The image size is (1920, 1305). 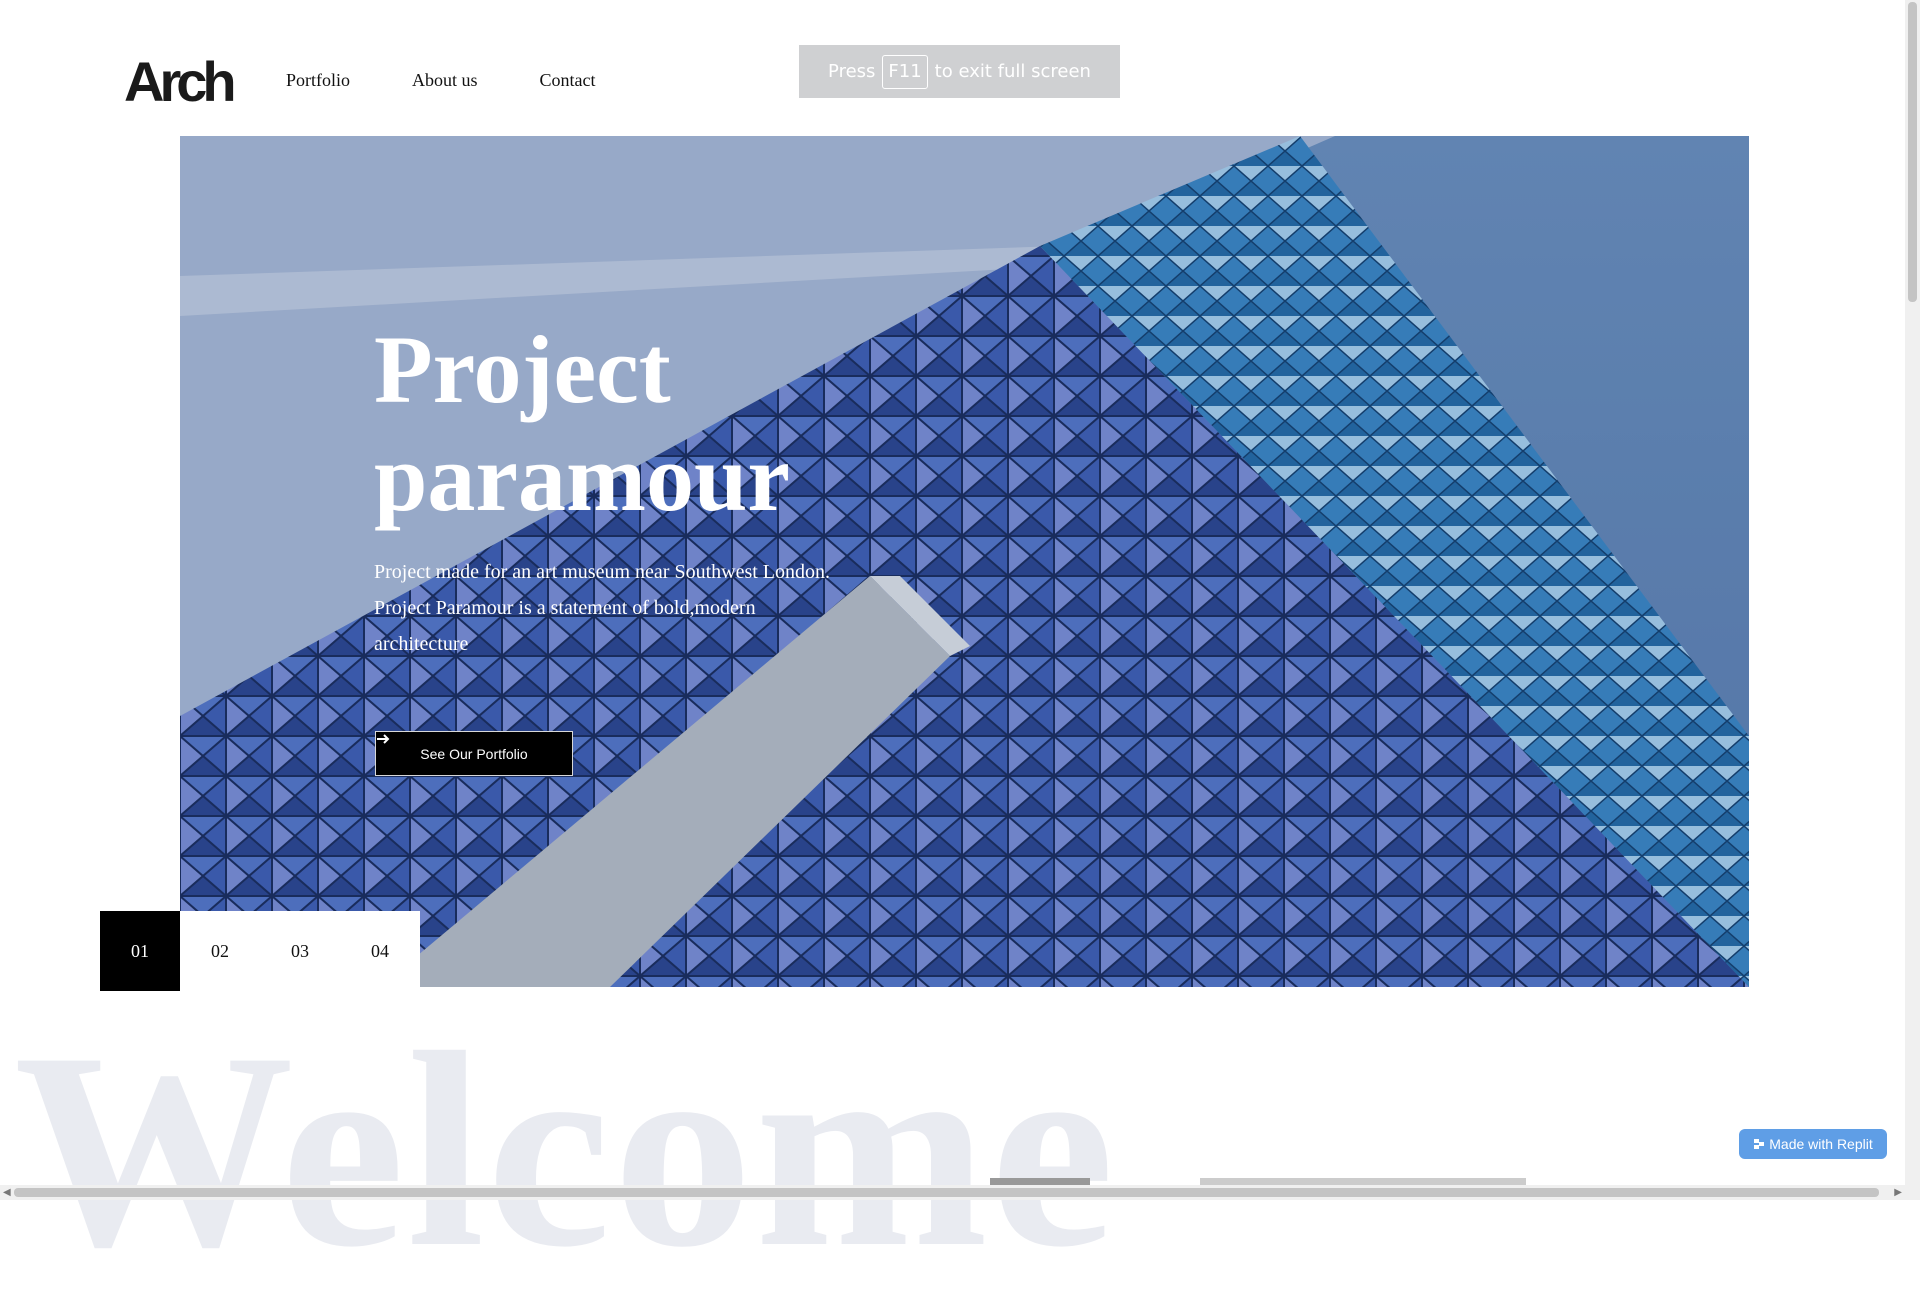 I want to click on horizontal-scrollbar: ◀ ▶, so click(x=952, y=1192).